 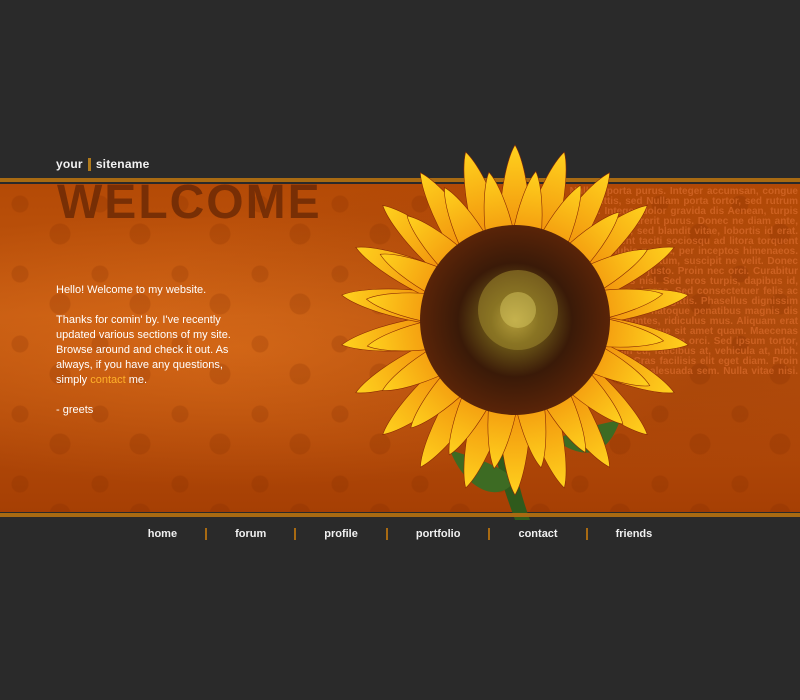 What do you see at coordinates (122, 164) in the screenshot?
I see `site-name-second: sitename` at bounding box center [122, 164].